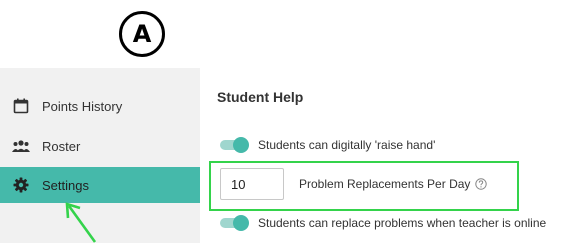  I want to click on replacements-label-group: Problem Replacements Per Day, so click(393, 184).